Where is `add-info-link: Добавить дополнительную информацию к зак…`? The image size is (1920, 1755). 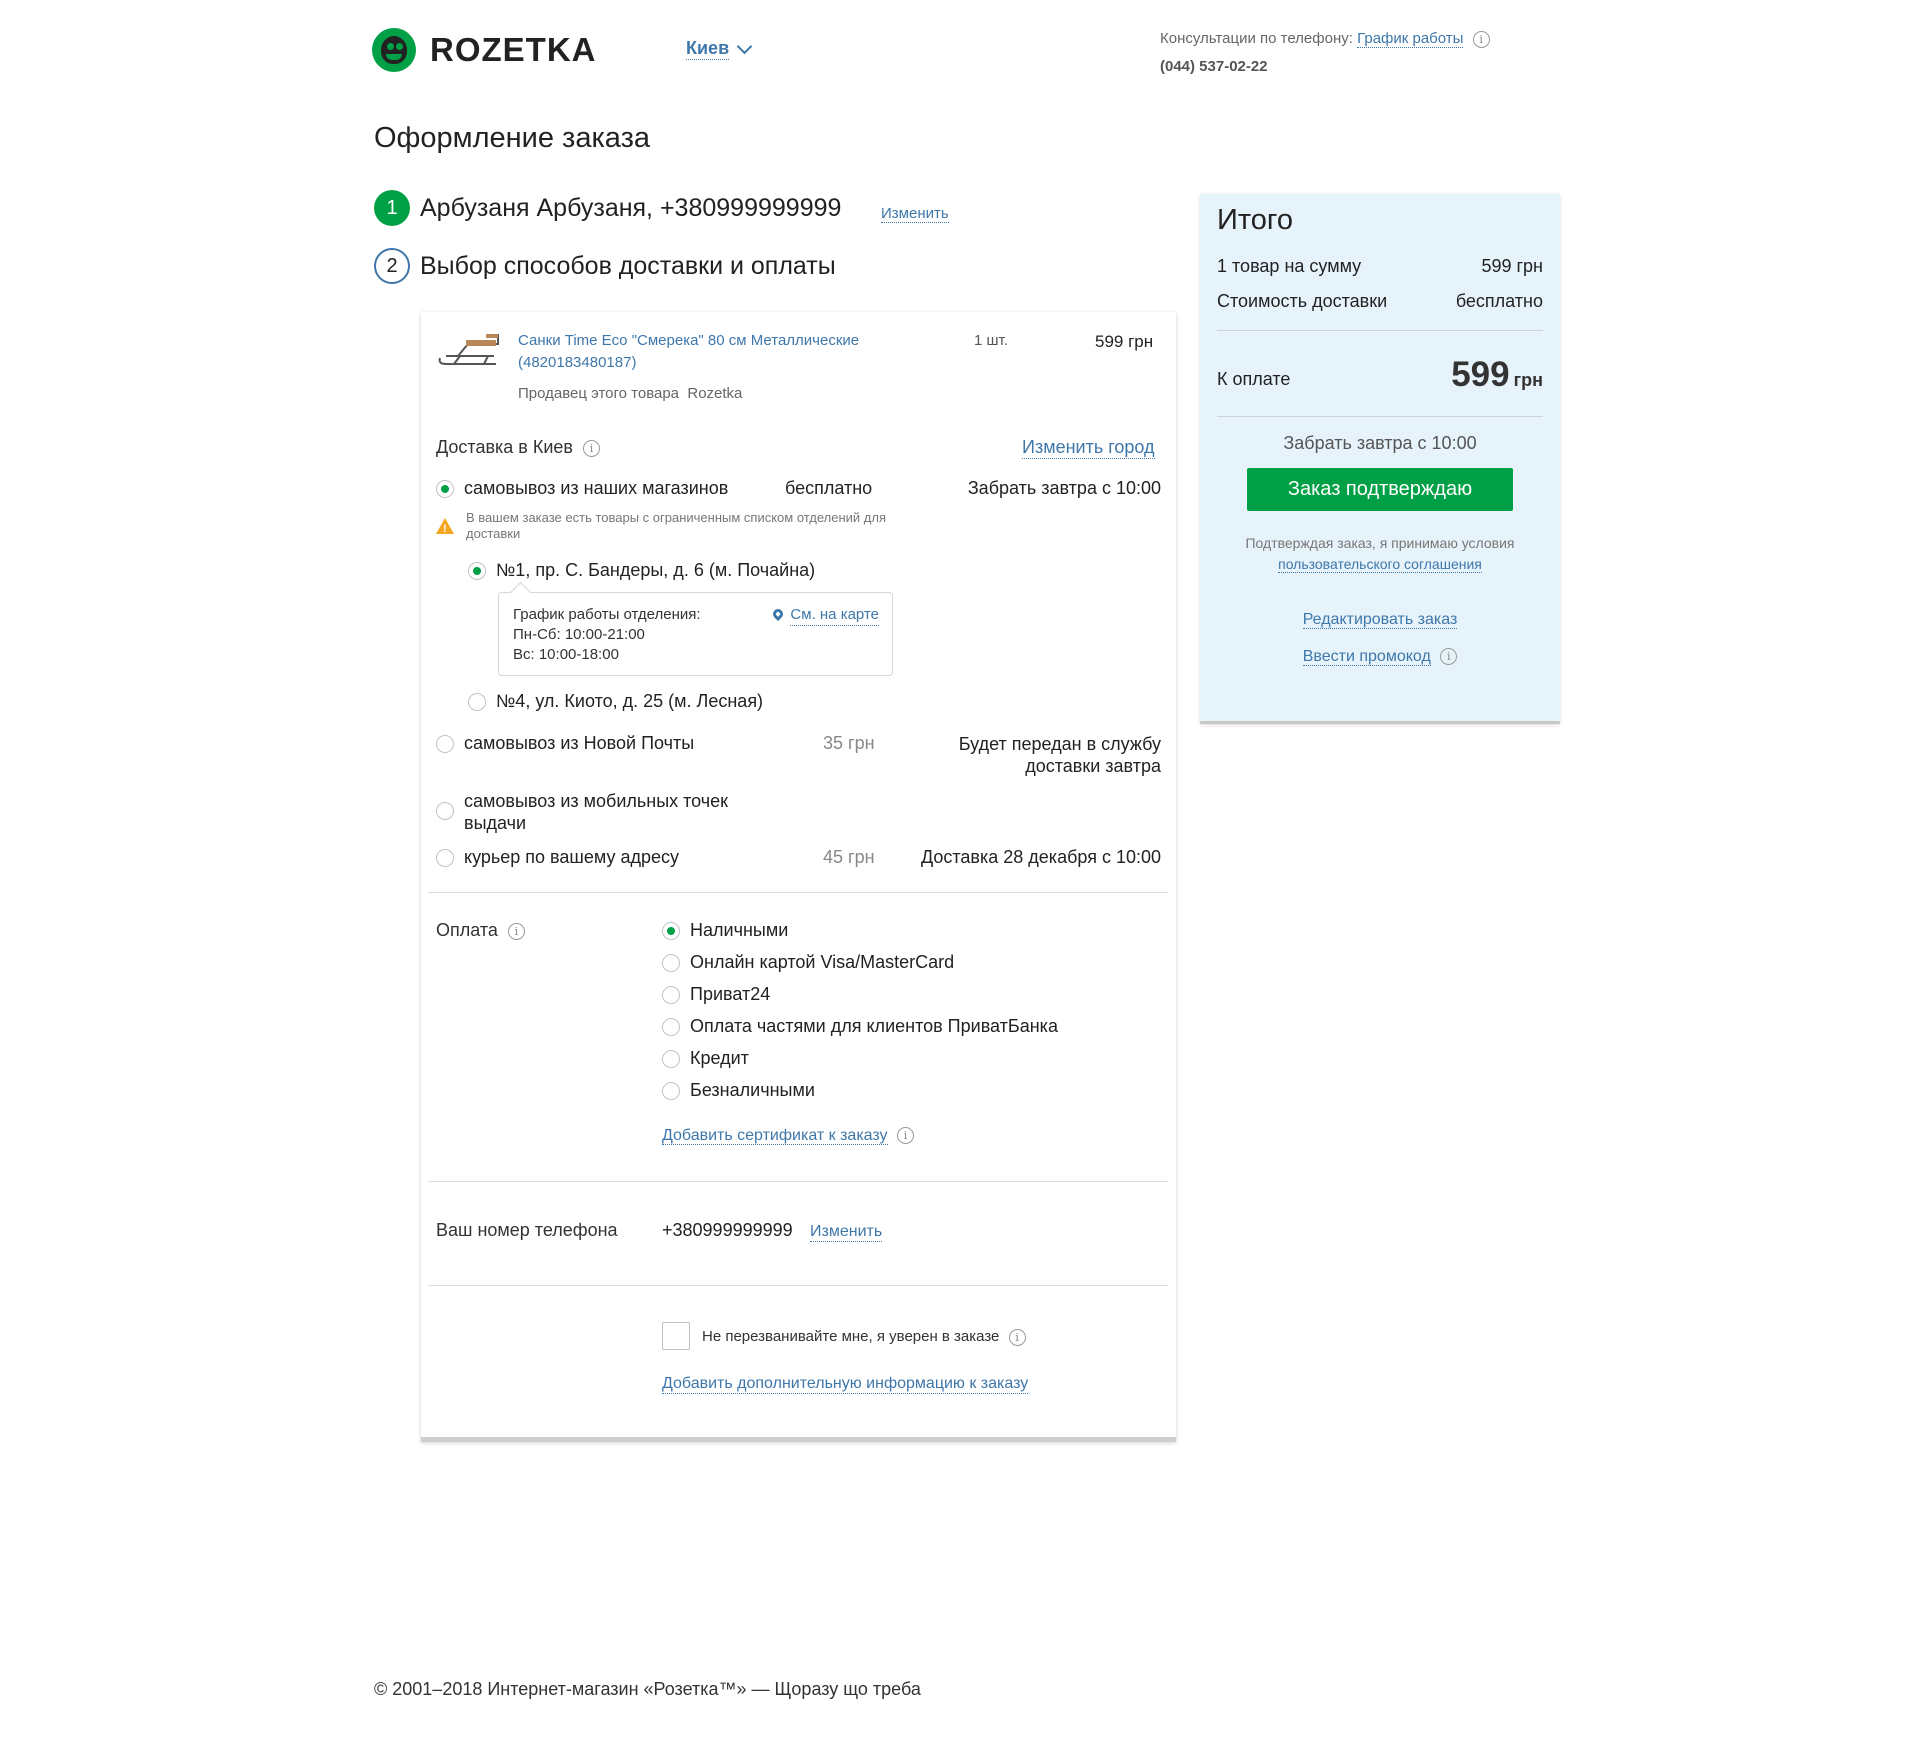 add-info-link: Добавить дополнительную информацию к зак… is located at coordinates (845, 1384).